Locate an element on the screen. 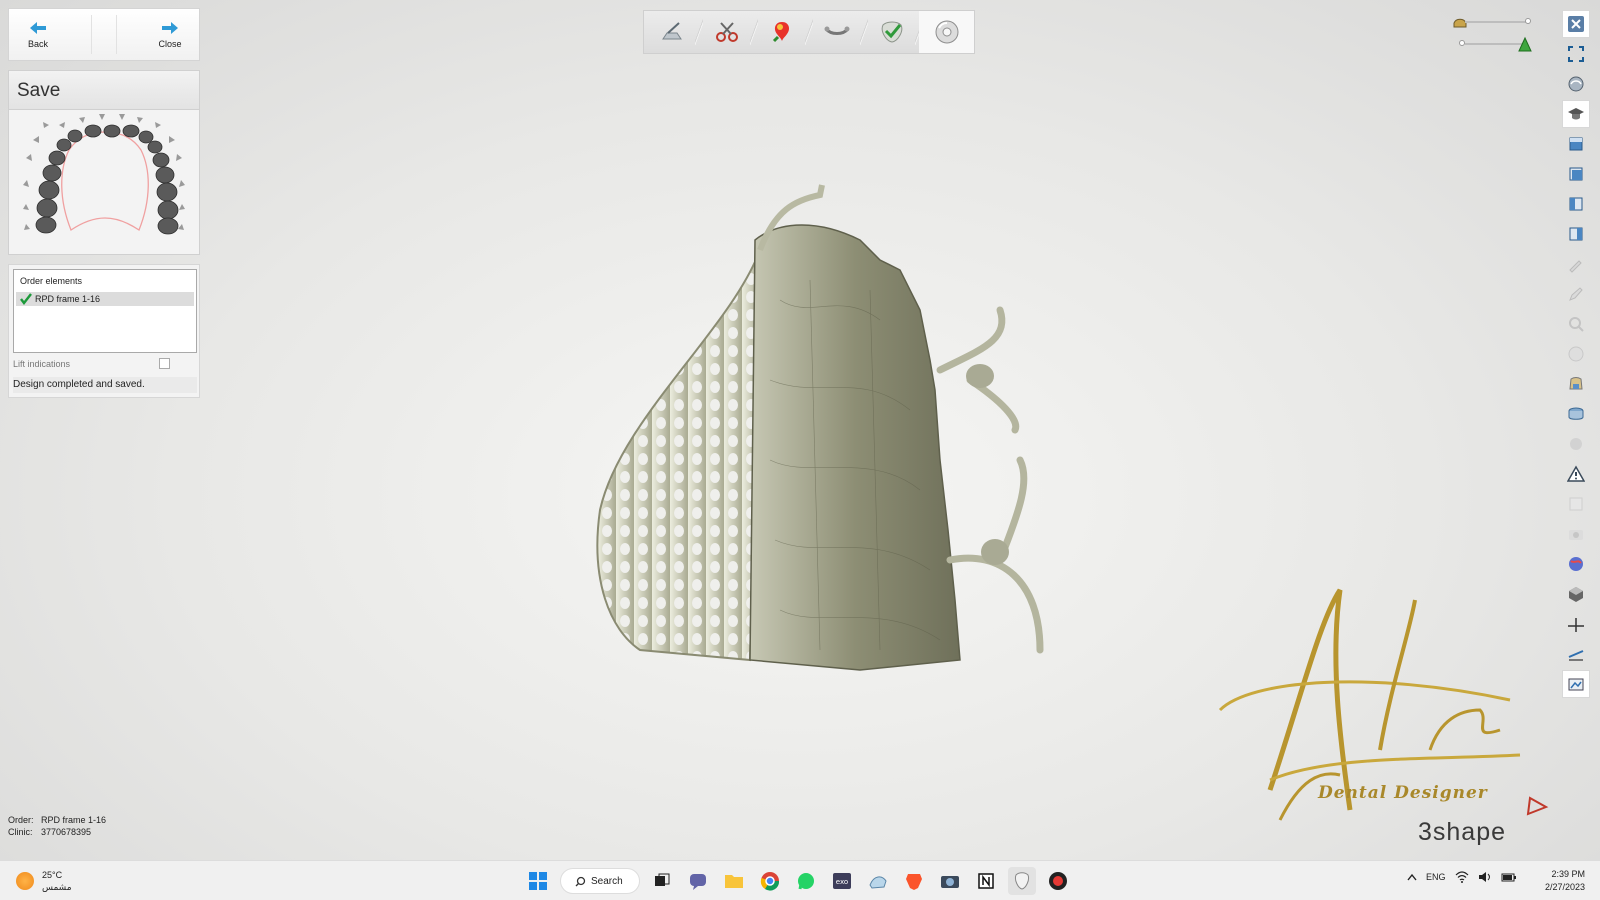 The height and width of the screenshot is (900, 1600). sphere-button is located at coordinates (1576, 354).